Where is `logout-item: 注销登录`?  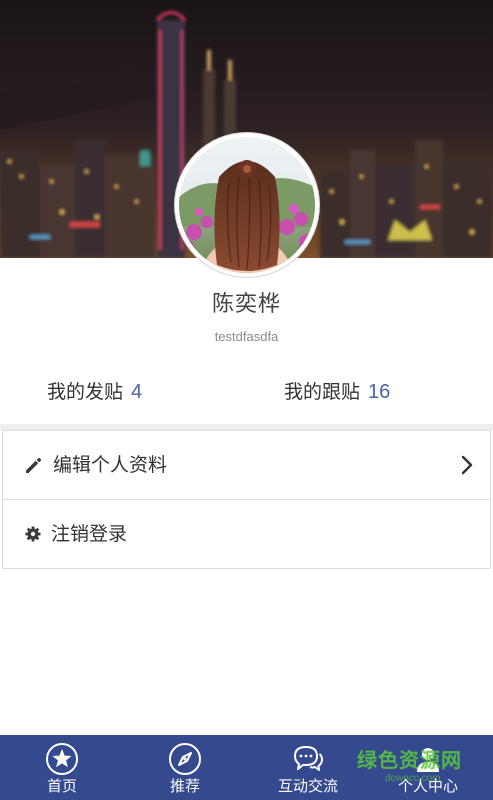
logout-item: 注销登录 is located at coordinates (246, 533).